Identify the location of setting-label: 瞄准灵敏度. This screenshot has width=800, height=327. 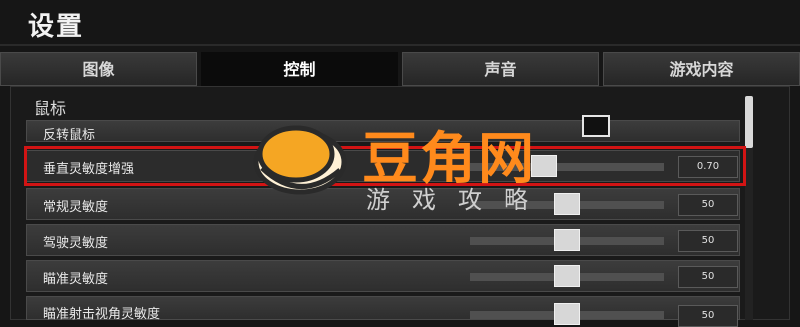
(76, 279).